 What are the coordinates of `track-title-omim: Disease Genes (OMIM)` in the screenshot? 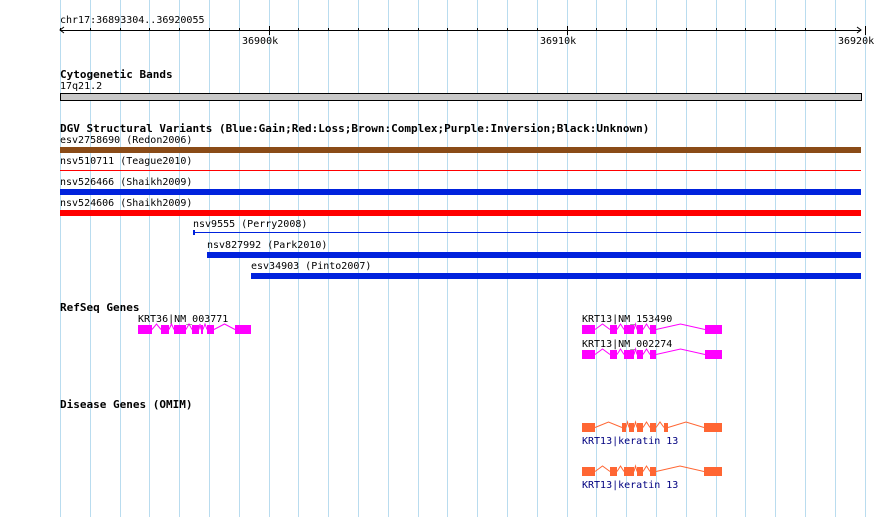 It's located at (126, 404).